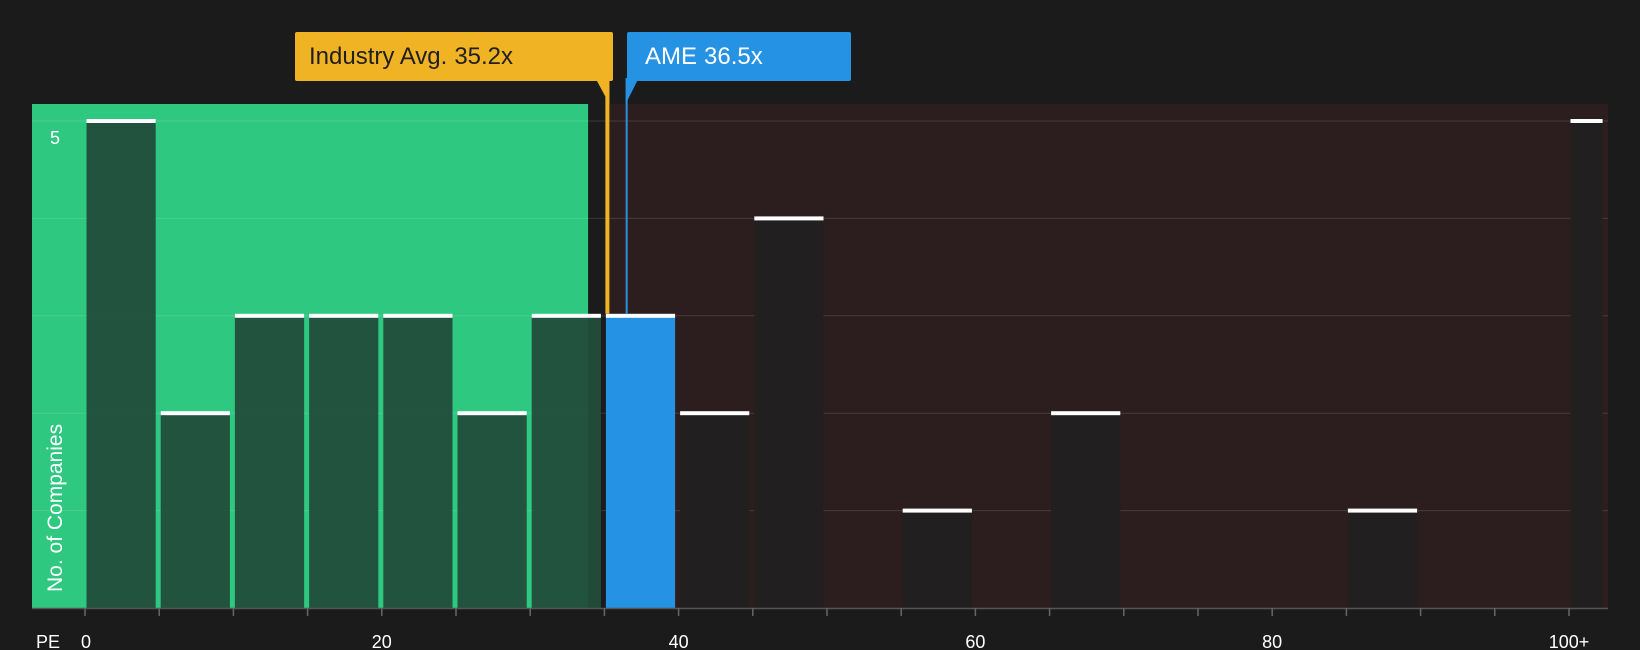  I want to click on company-pe-value: 36.5x, so click(733, 56).